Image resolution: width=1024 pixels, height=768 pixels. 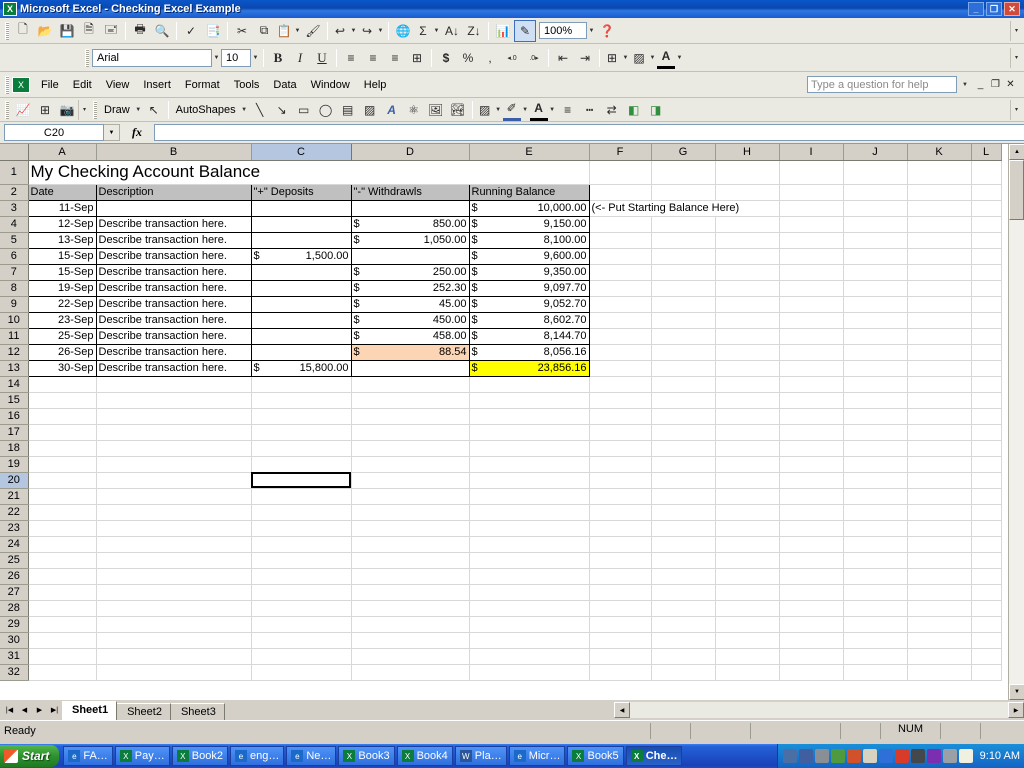 What do you see at coordinates (264, 31) in the screenshot?
I see `copy-icon: ⧉` at bounding box center [264, 31].